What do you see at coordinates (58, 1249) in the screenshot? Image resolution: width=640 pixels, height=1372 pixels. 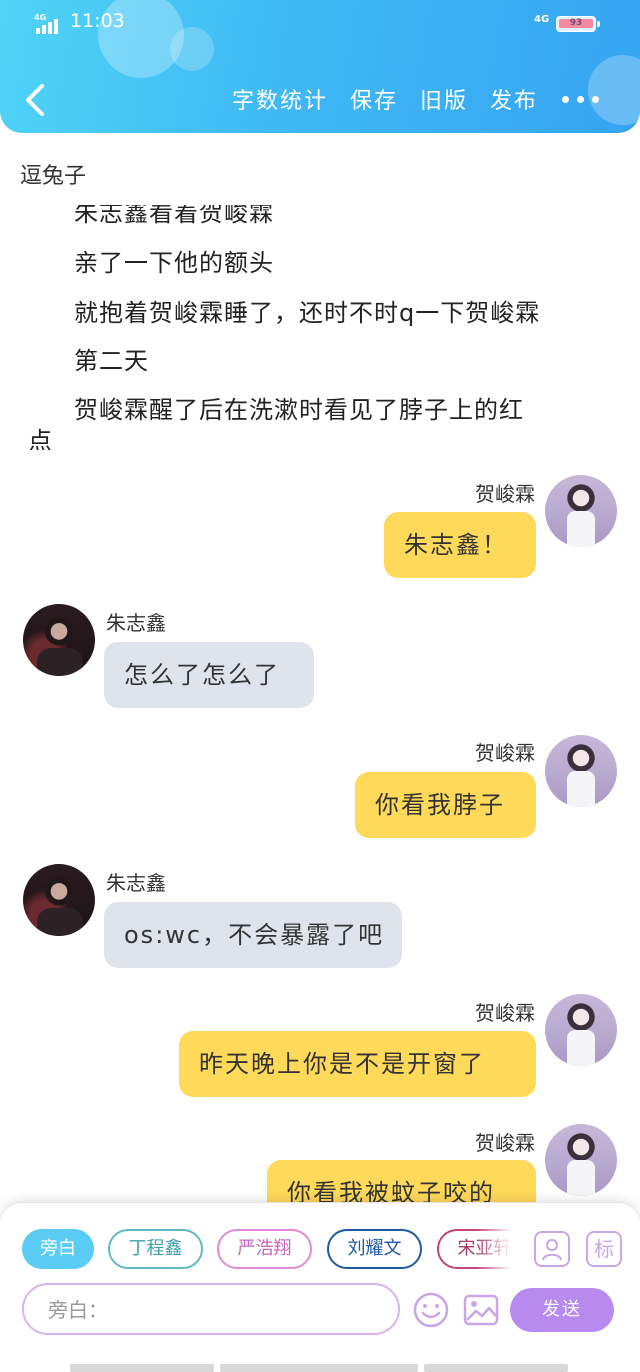 I see `character-chip-narrator: 旁白` at bounding box center [58, 1249].